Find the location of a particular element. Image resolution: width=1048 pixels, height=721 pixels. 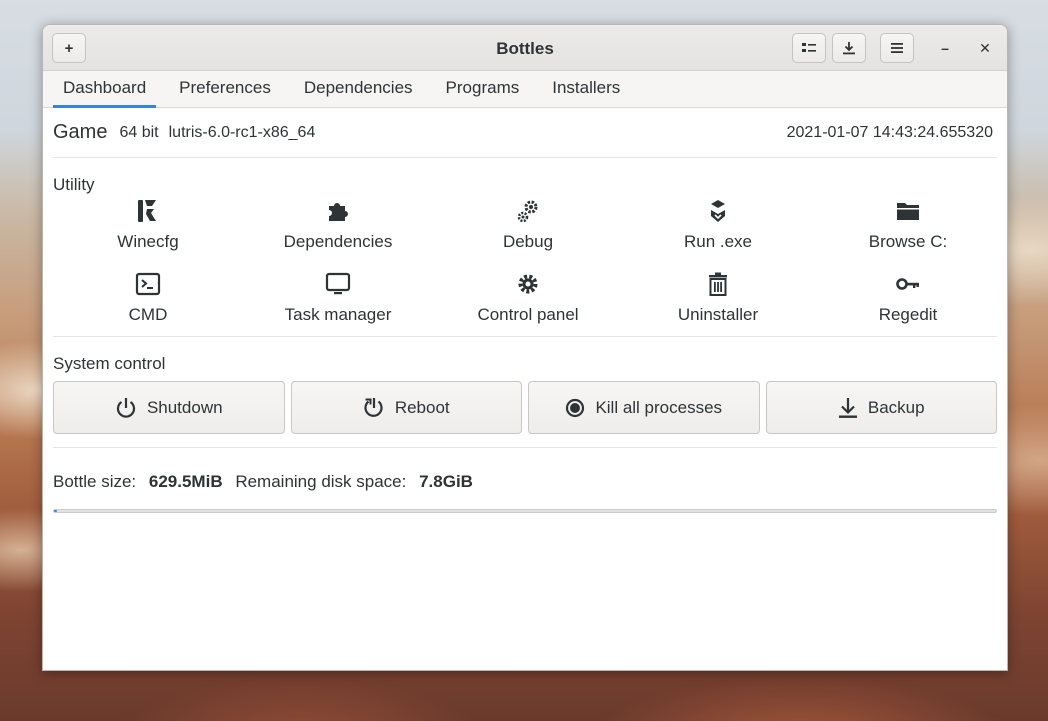

system-control-title: System control is located at coordinates (109, 363).